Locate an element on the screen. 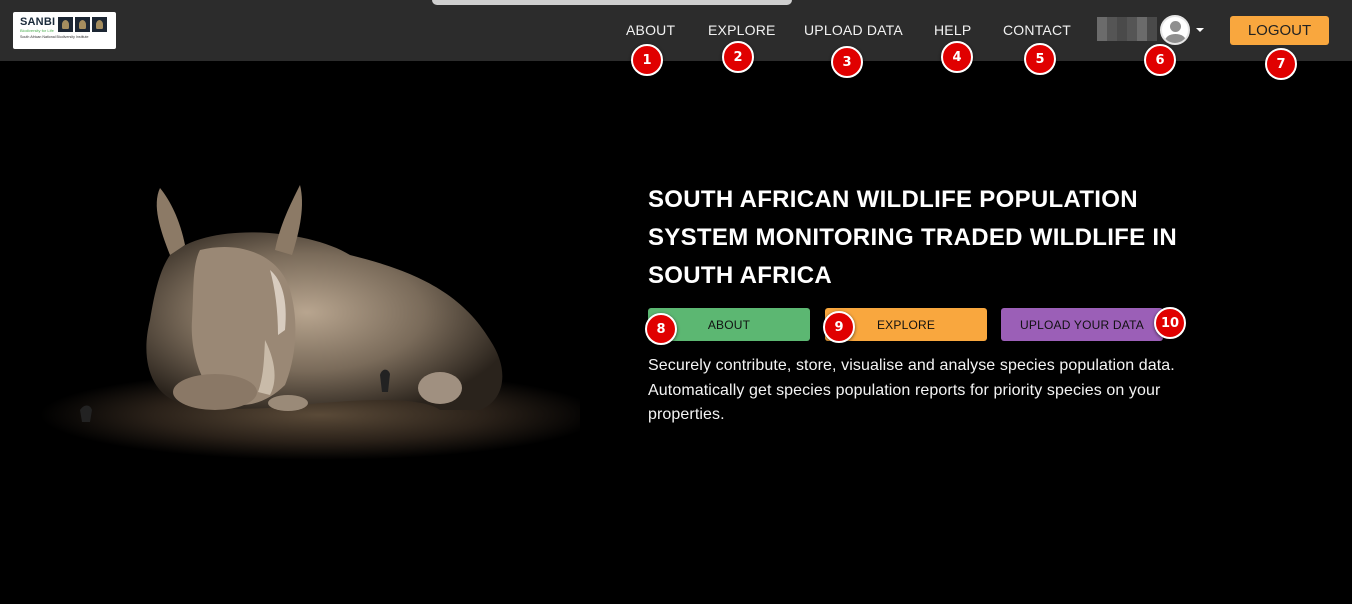  marker-8: 8 is located at coordinates (661, 329).